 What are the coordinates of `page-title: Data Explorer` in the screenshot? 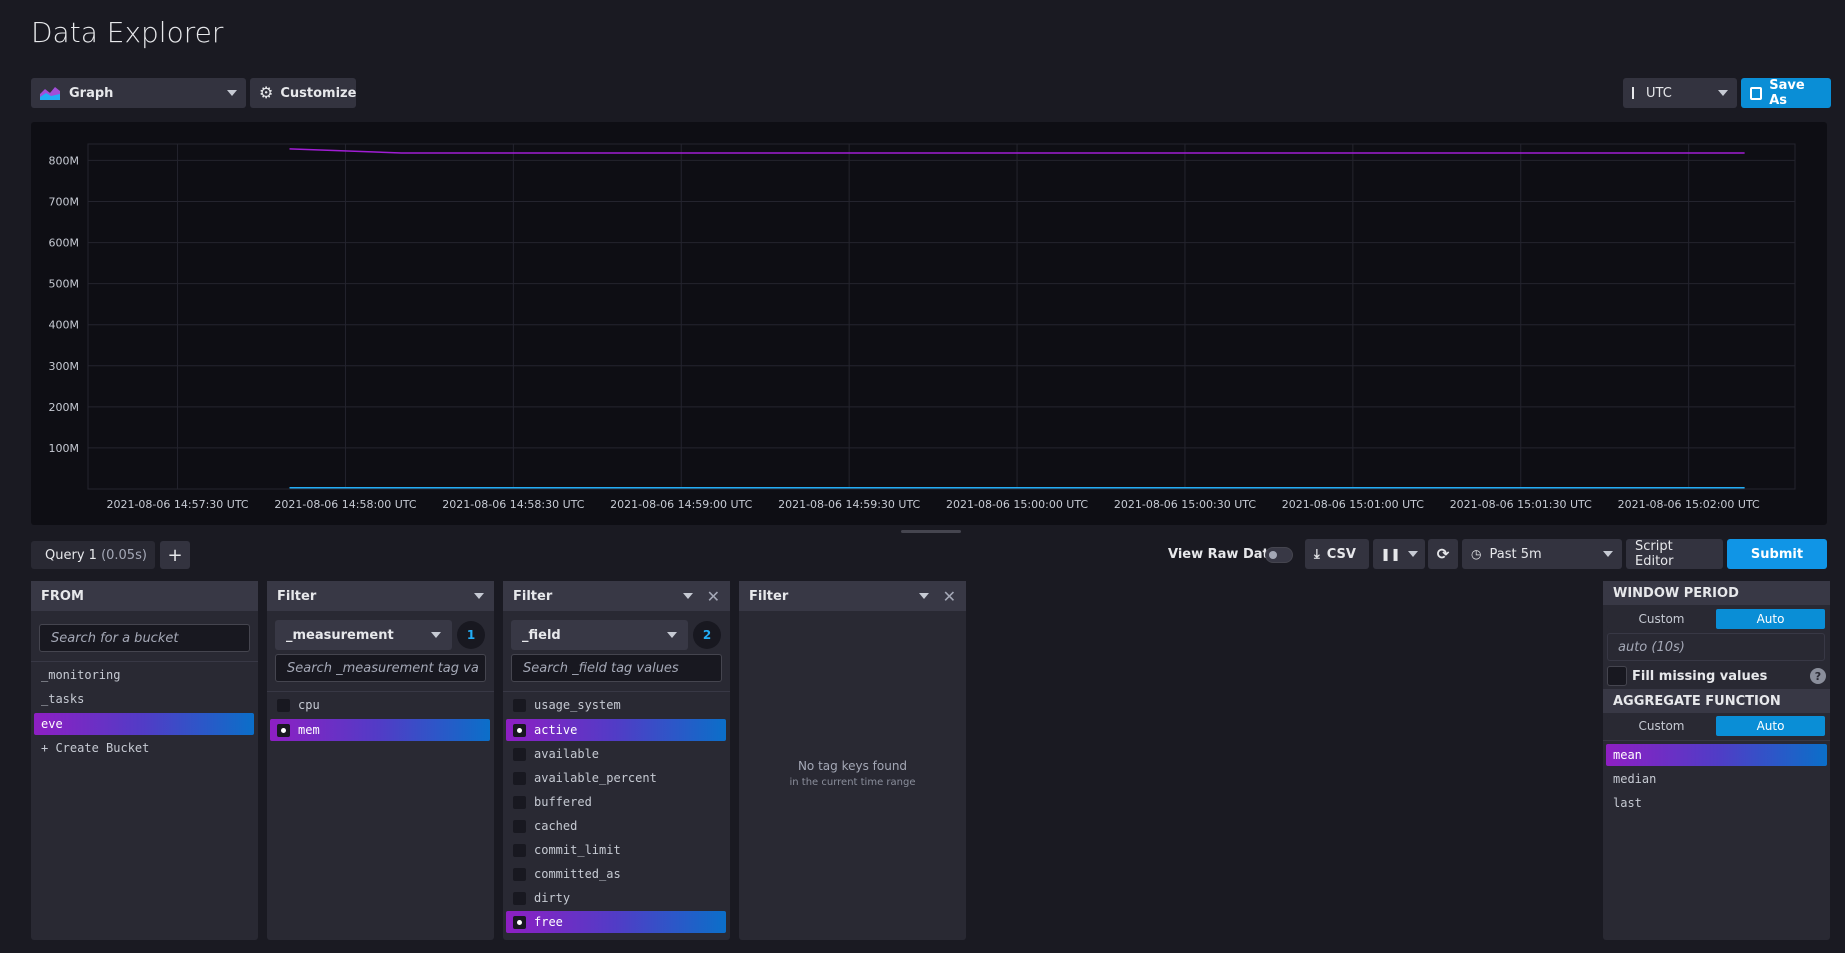 It's located at (127, 32).